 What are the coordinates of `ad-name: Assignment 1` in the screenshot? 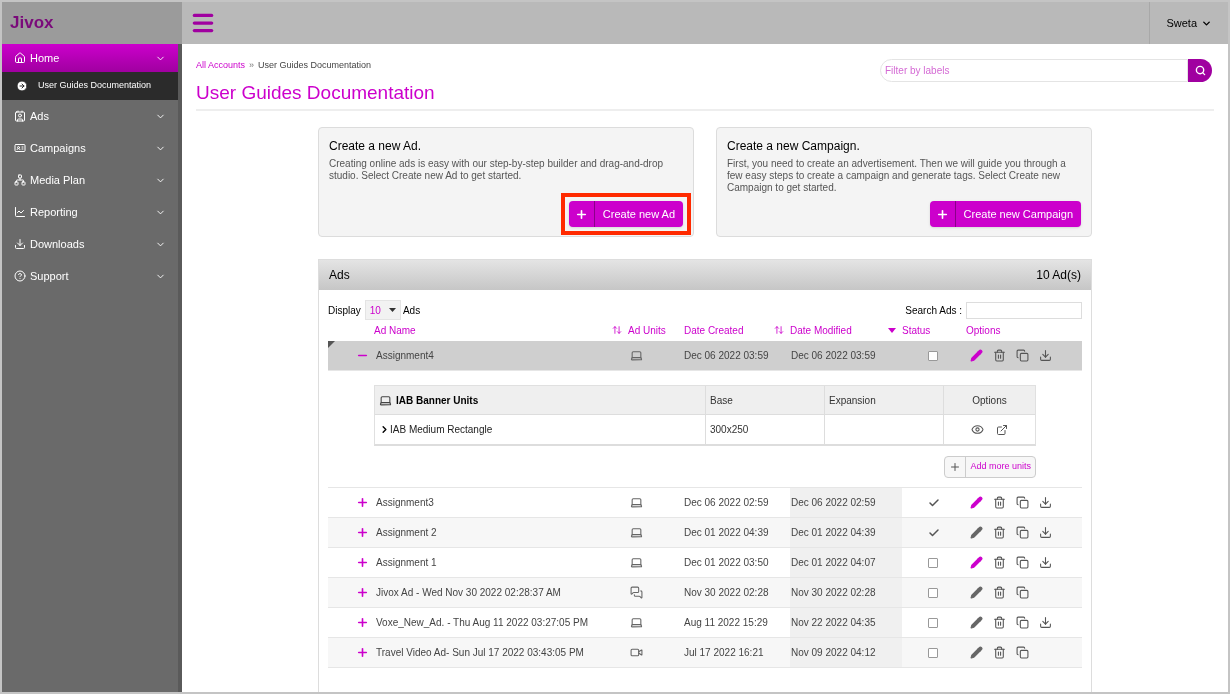 It's located at (406, 562).